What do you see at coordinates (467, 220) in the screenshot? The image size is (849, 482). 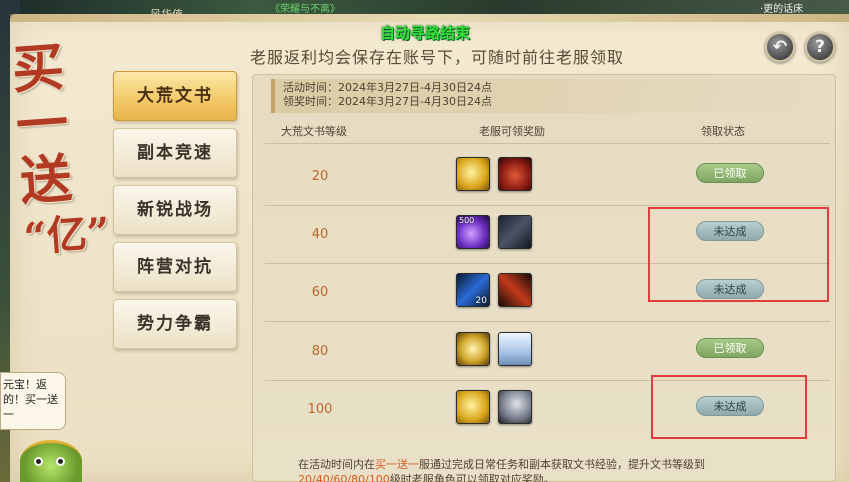 I see `item-quantity: 500` at bounding box center [467, 220].